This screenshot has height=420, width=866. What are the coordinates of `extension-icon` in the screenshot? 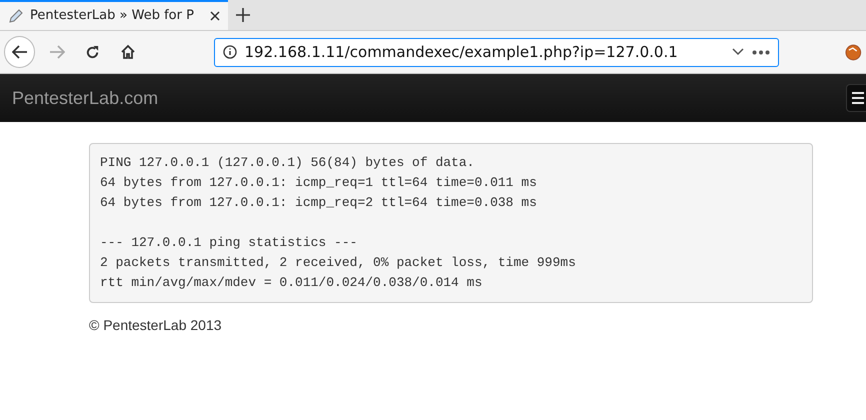 It's located at (853, 52).